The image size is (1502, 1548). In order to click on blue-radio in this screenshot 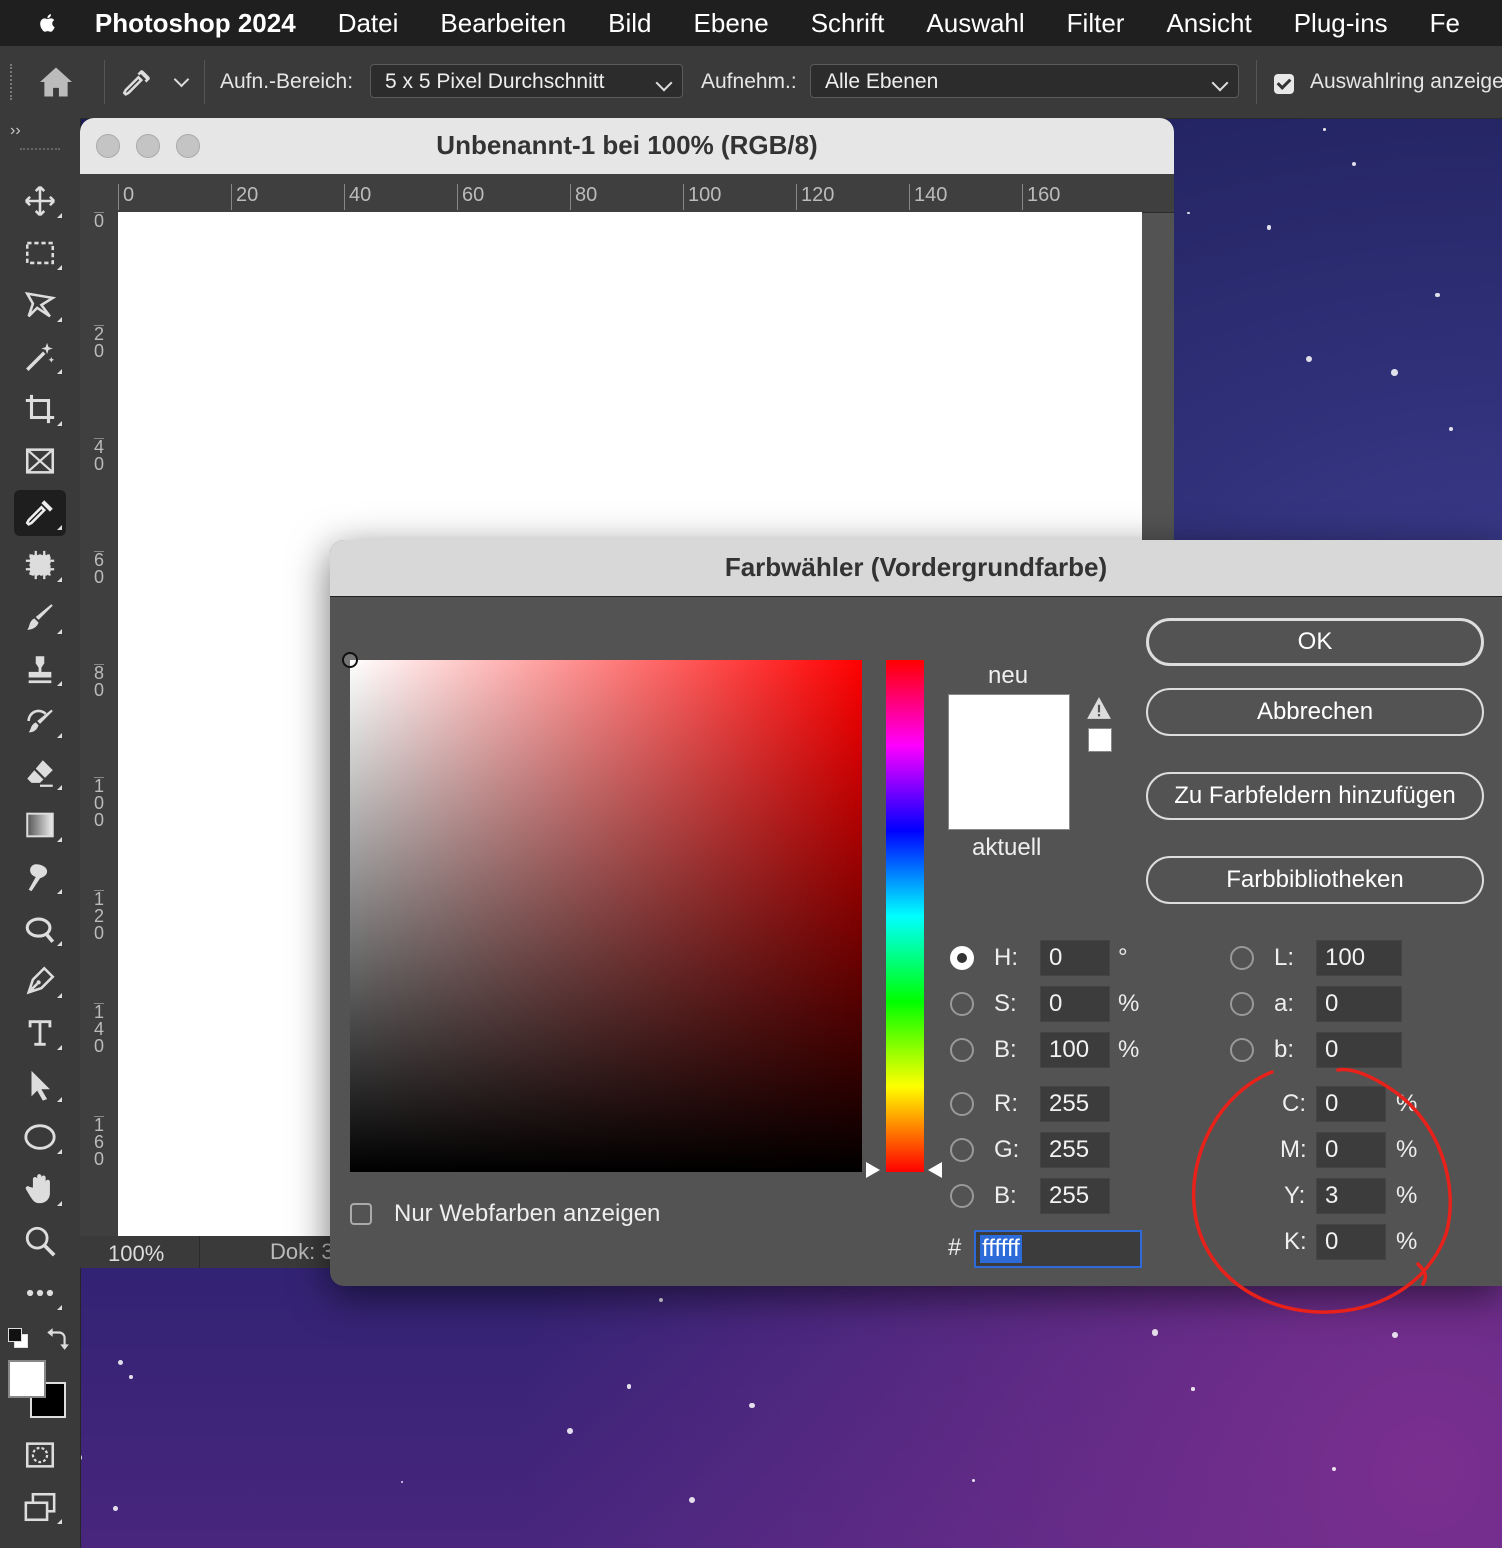, I will do `click(962, 1196)`.